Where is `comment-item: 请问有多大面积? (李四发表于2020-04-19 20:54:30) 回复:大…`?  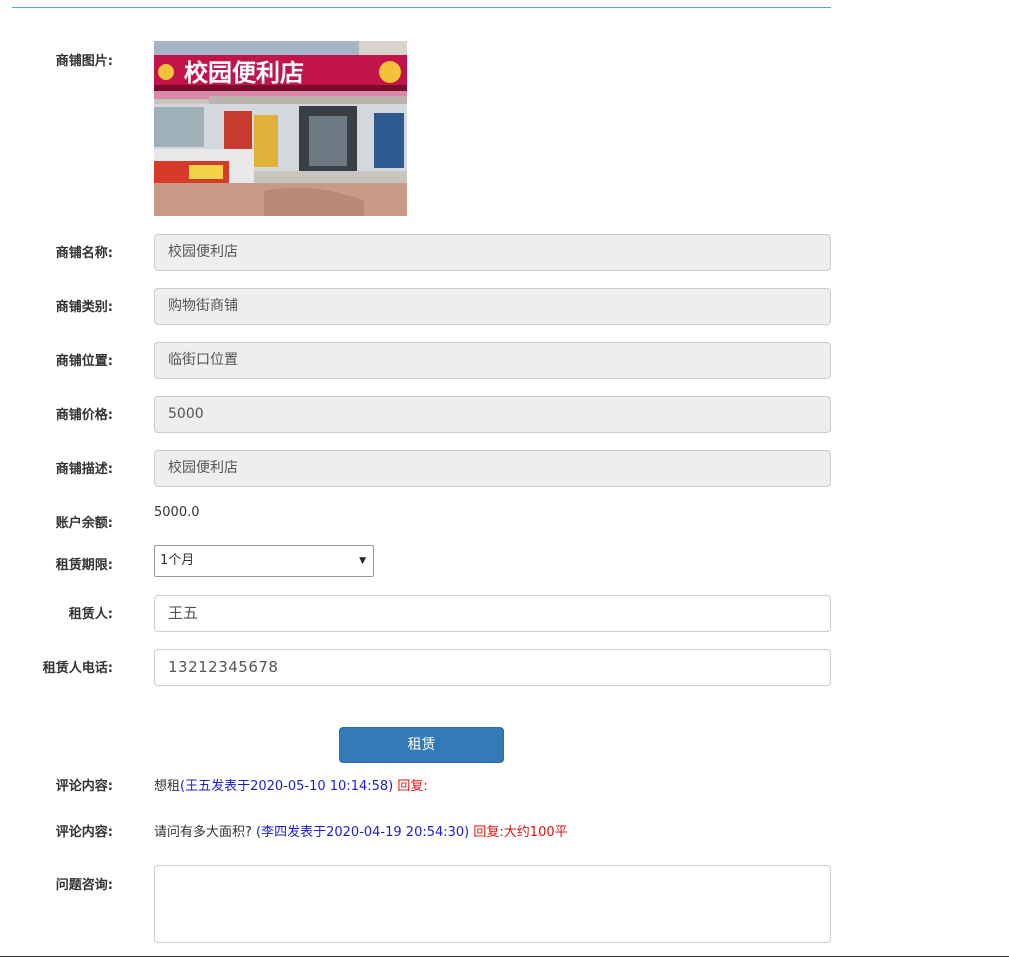 comment-item: 请问有多大面积? (李四发表于2020-04-19 20:54:30) 回复:大… is located at coordinates (361, 830).